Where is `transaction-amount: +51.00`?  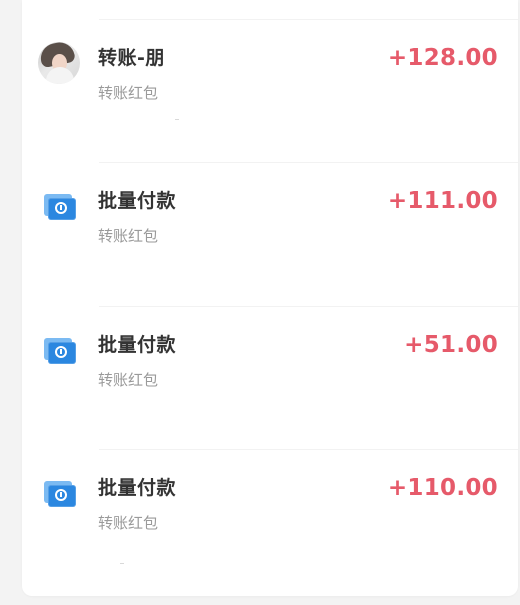 transaction-amount: +51.00 is located at coordinates (451, 345).